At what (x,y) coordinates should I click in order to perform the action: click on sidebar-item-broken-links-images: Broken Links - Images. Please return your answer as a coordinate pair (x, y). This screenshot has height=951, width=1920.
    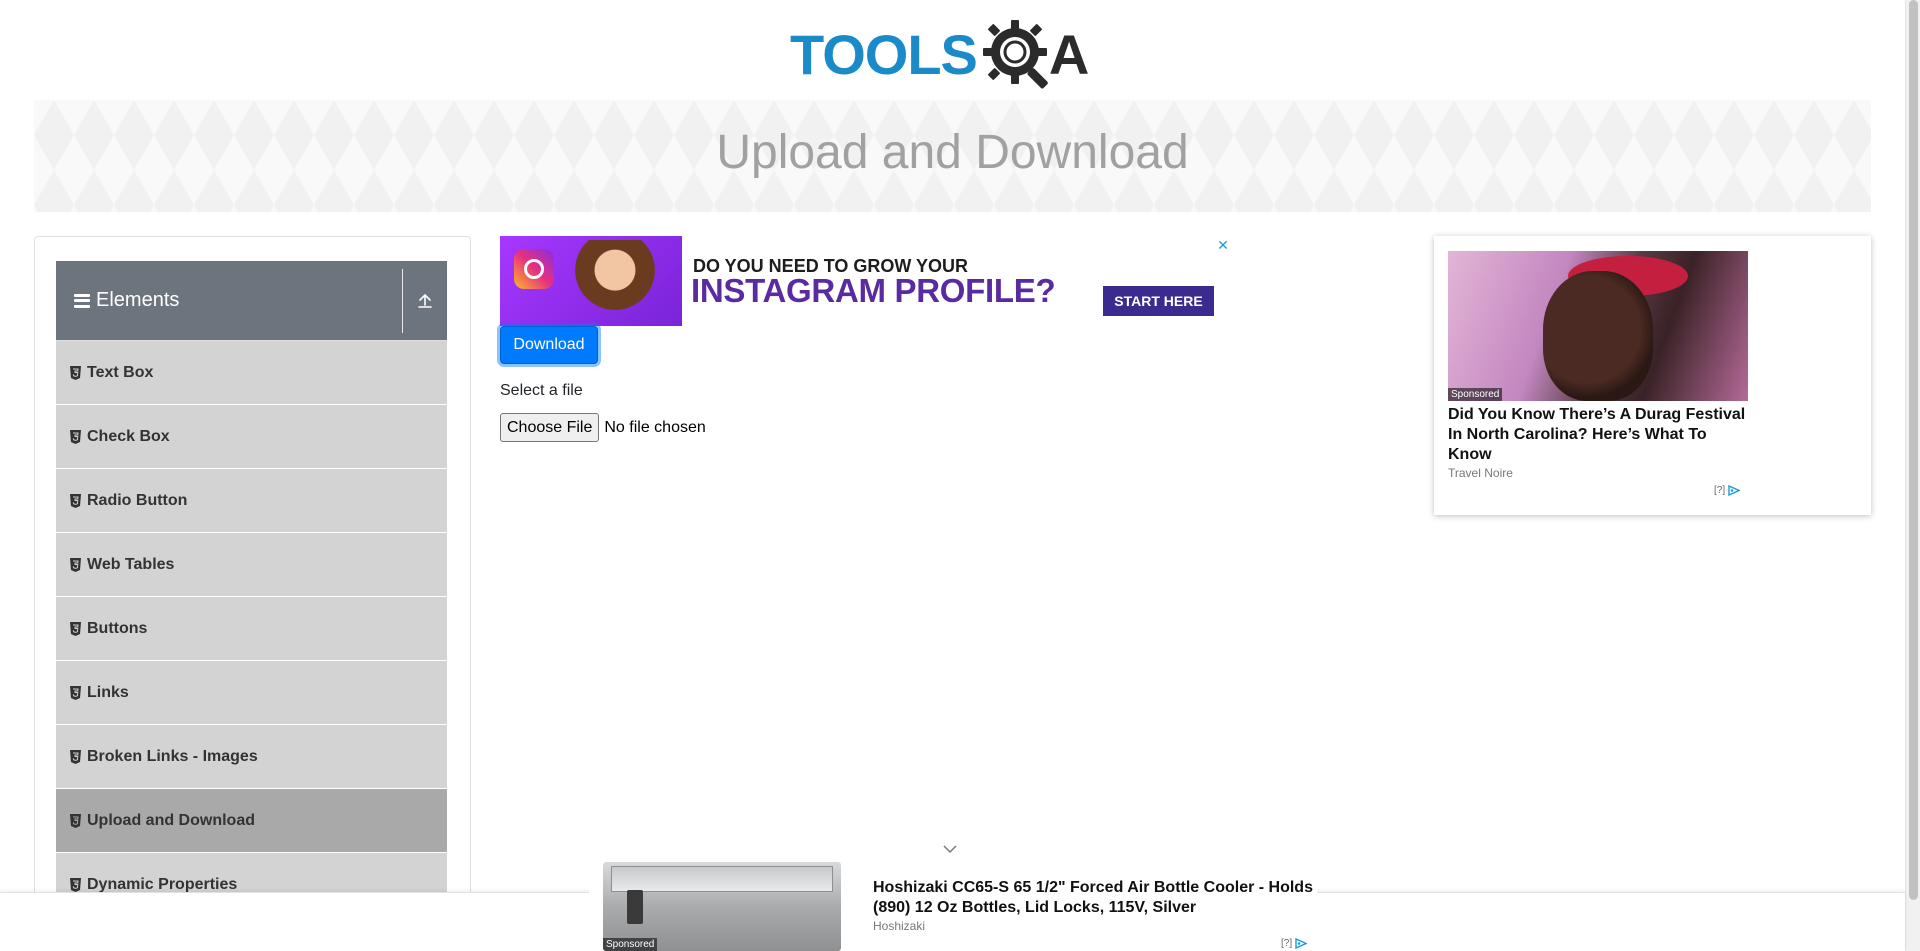
    Looking at the image, I should click on (251, 757).